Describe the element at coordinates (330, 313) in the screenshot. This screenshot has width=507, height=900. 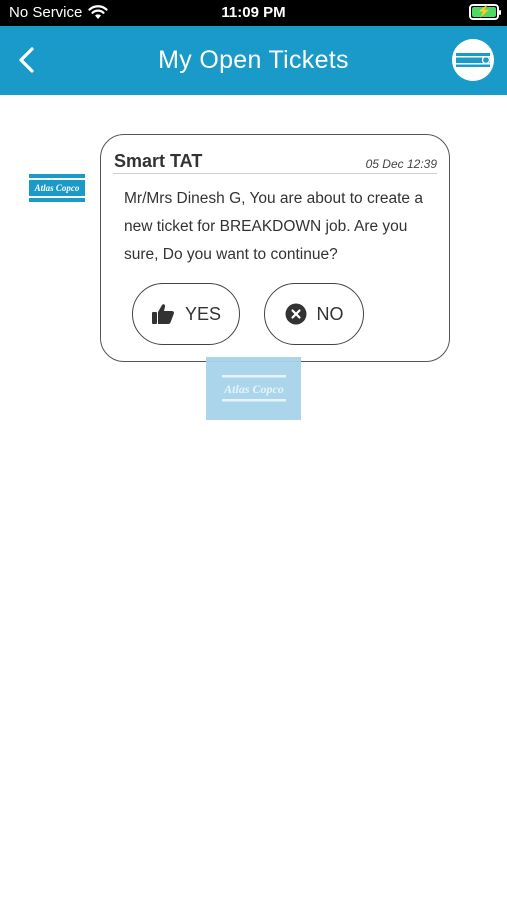
I see `no-label: NO` at that location.